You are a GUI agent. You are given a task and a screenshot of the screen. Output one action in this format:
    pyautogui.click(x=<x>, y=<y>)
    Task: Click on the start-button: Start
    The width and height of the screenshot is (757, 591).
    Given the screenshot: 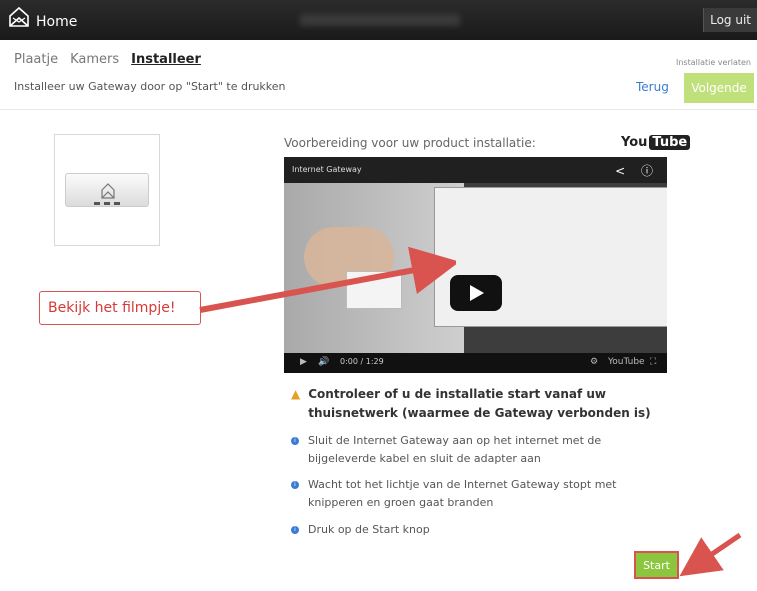 What is the action you would take?
    pyautogui.click(x=656, y=565)
    